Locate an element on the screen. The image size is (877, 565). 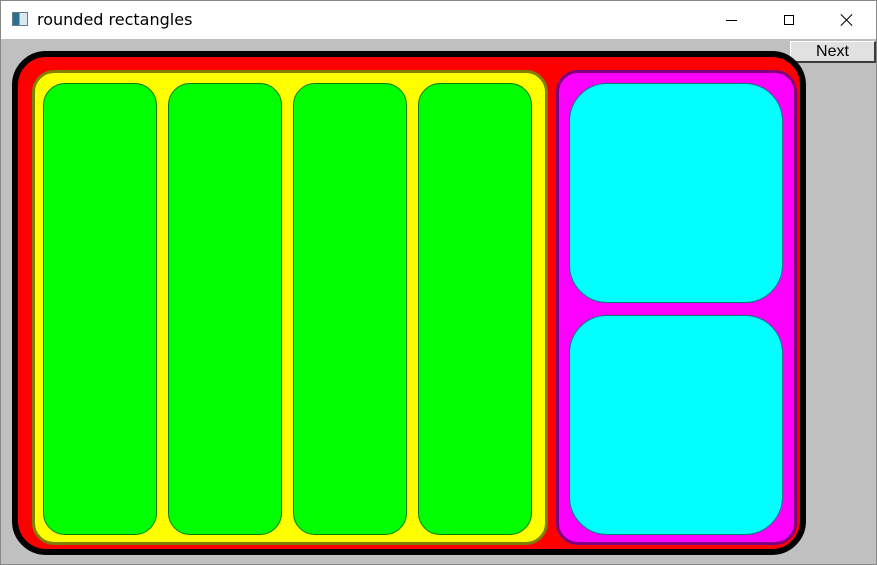
next-button: Next is located at coordinates (833, 52).